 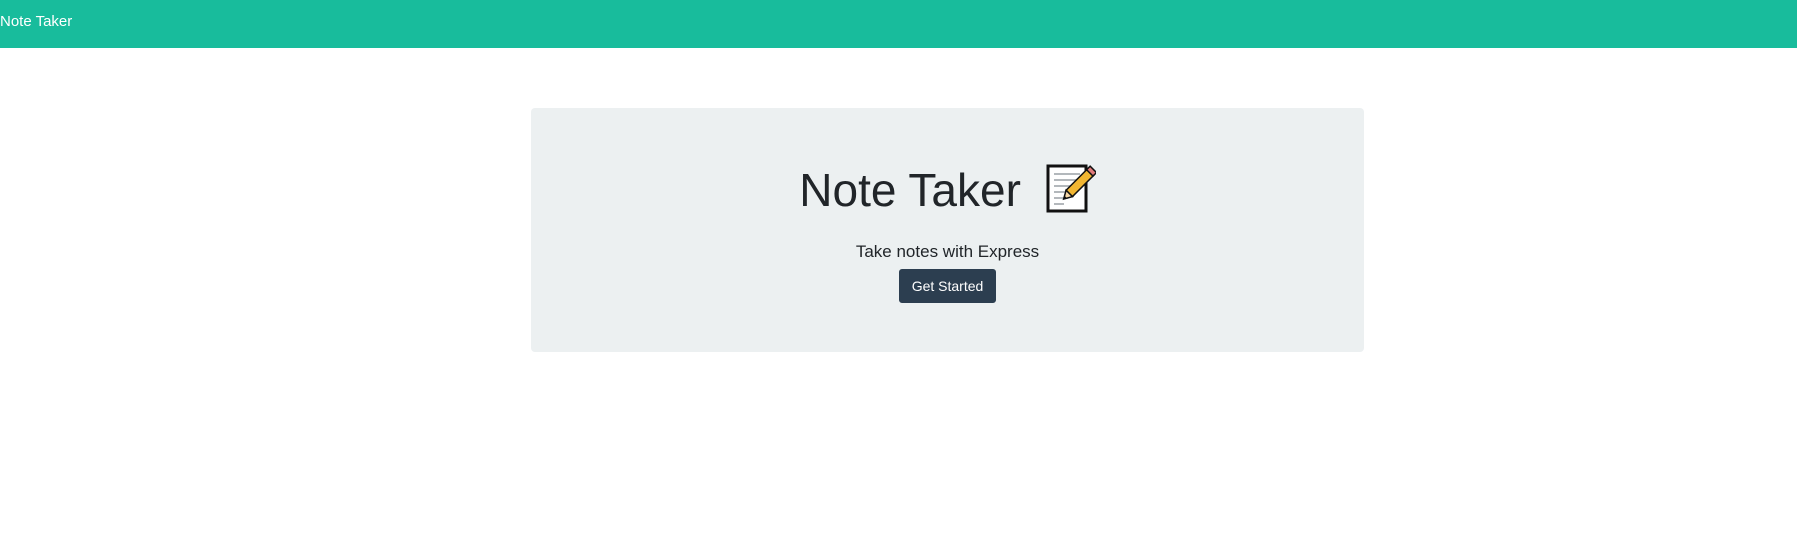 What do you see at coordinates (947, 286) in the screenshot?
I see `get-started-button: Get Started` at bounding box center [947, 286].